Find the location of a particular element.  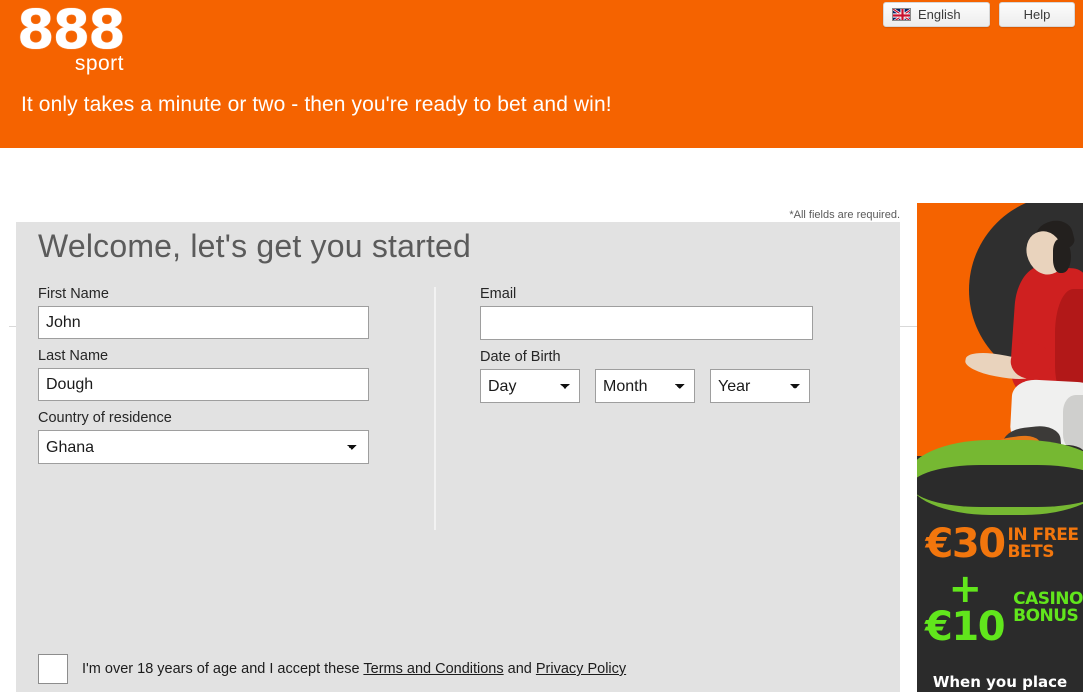

dob-day-select: Day is located at coordinates (530, 386).